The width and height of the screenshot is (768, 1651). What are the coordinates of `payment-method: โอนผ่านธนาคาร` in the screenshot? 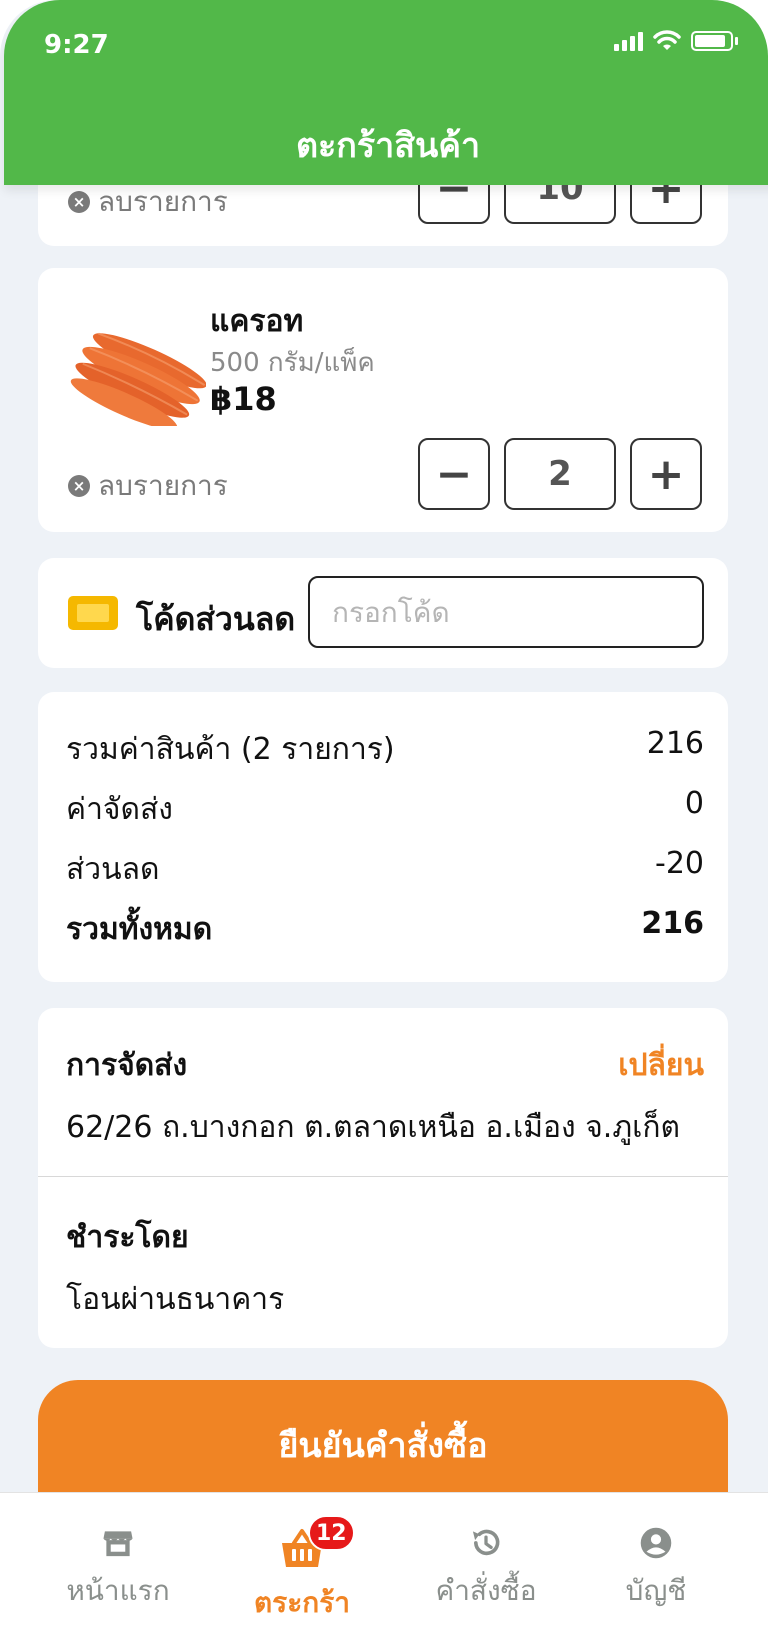 It's located at (175, 1299).